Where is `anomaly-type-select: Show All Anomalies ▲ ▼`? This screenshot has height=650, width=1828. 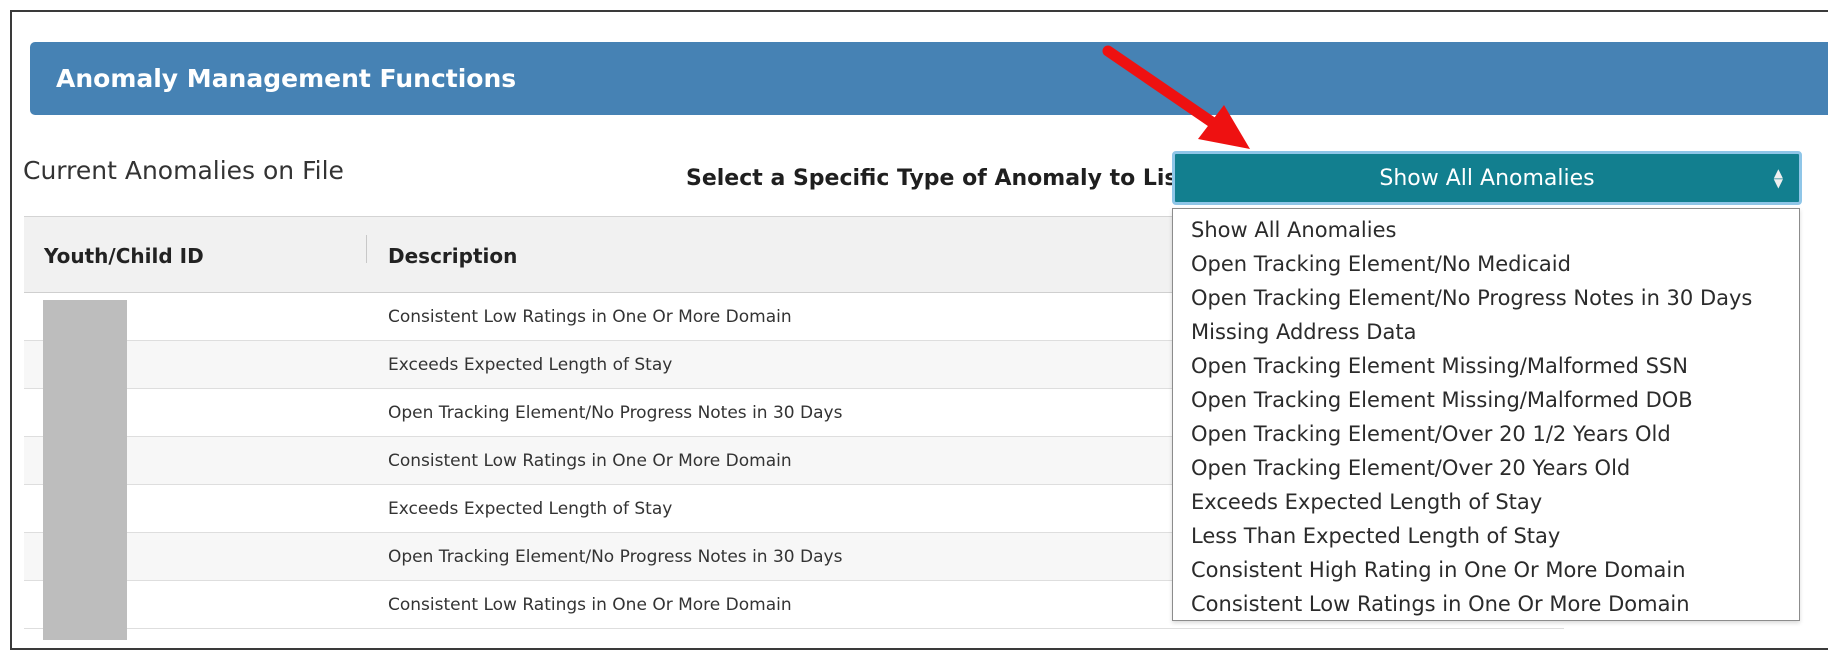
anomaly-type-select: Show All Anomalies ▲ ▼ is located at coordinates (1487, 178).